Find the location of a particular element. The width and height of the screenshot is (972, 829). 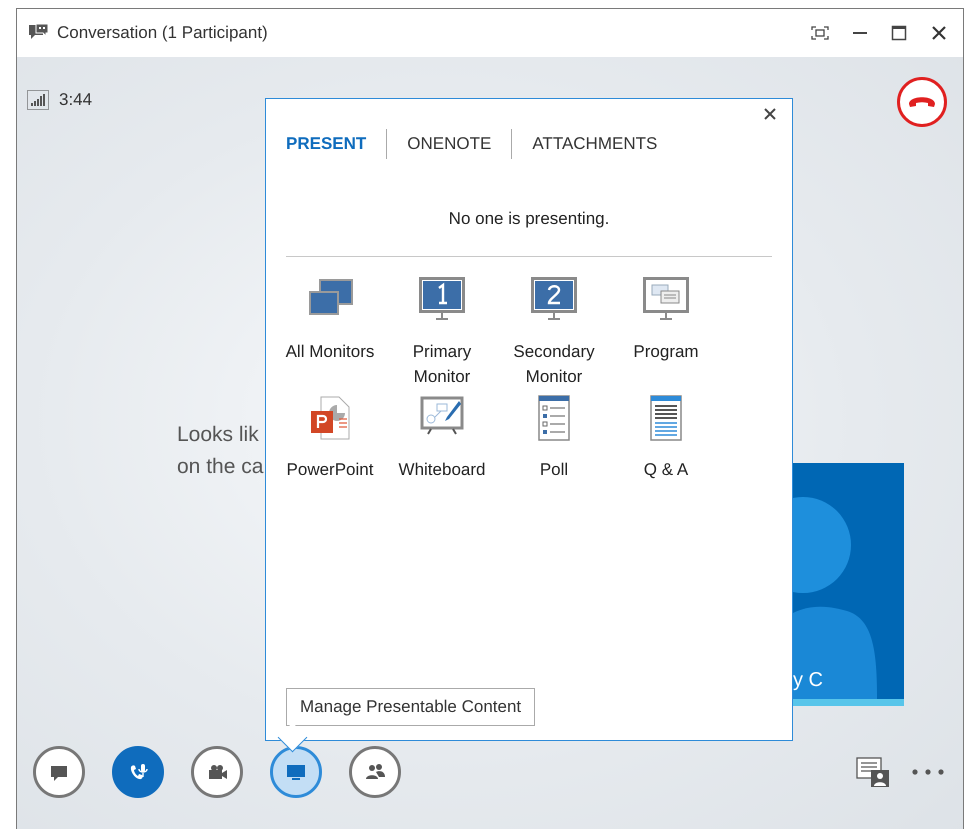

full-screen-icon is located at coordinates (820, 33).